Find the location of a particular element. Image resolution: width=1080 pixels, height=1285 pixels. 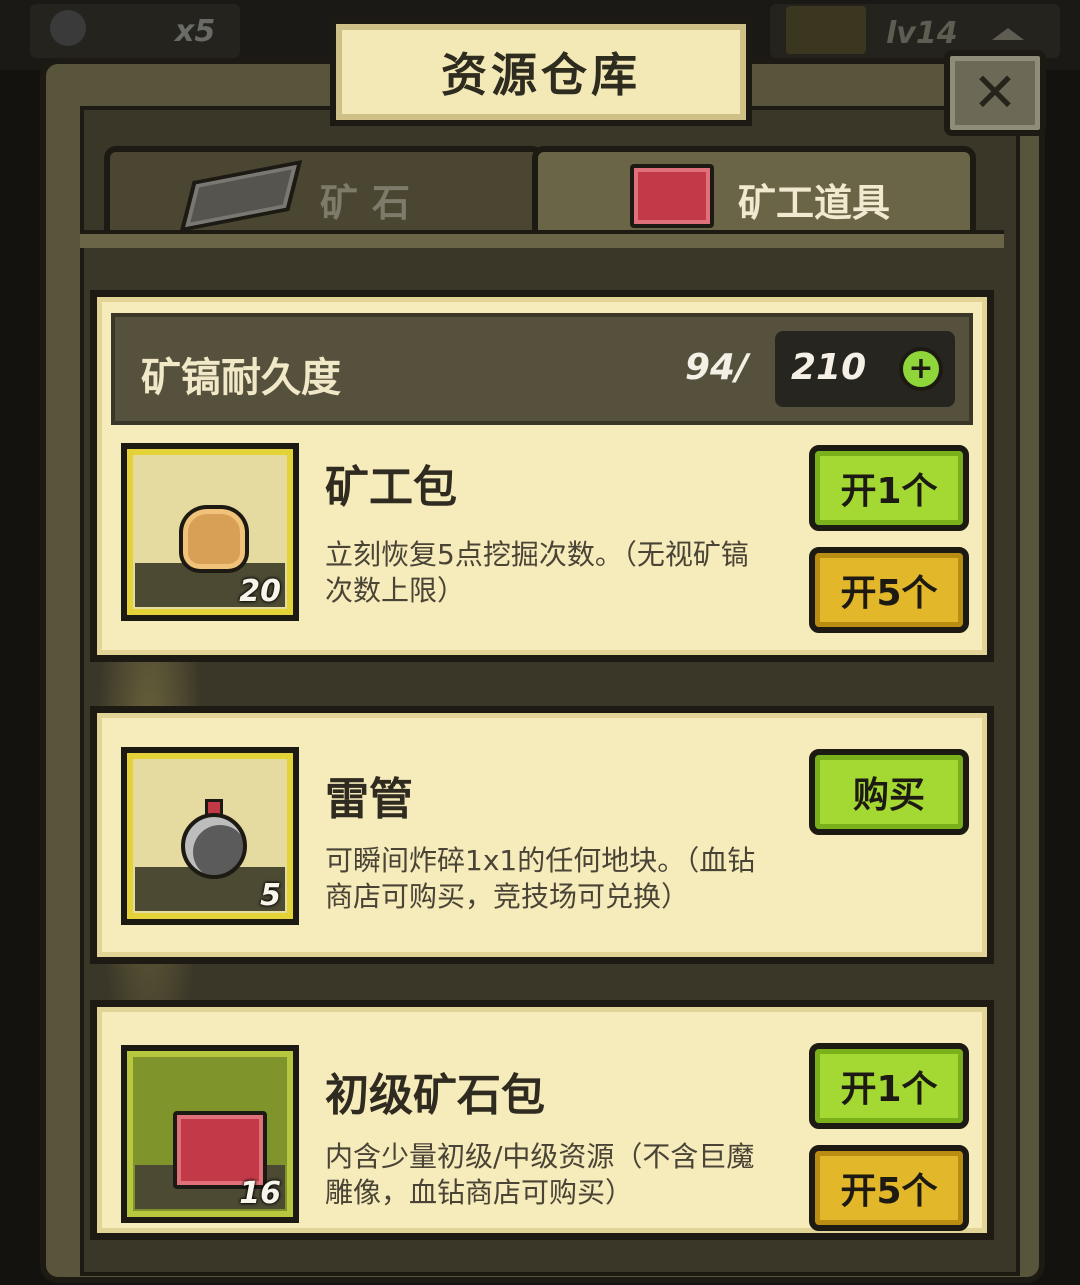

item-icon-frame: 5 is located at coordinates (210, 836).